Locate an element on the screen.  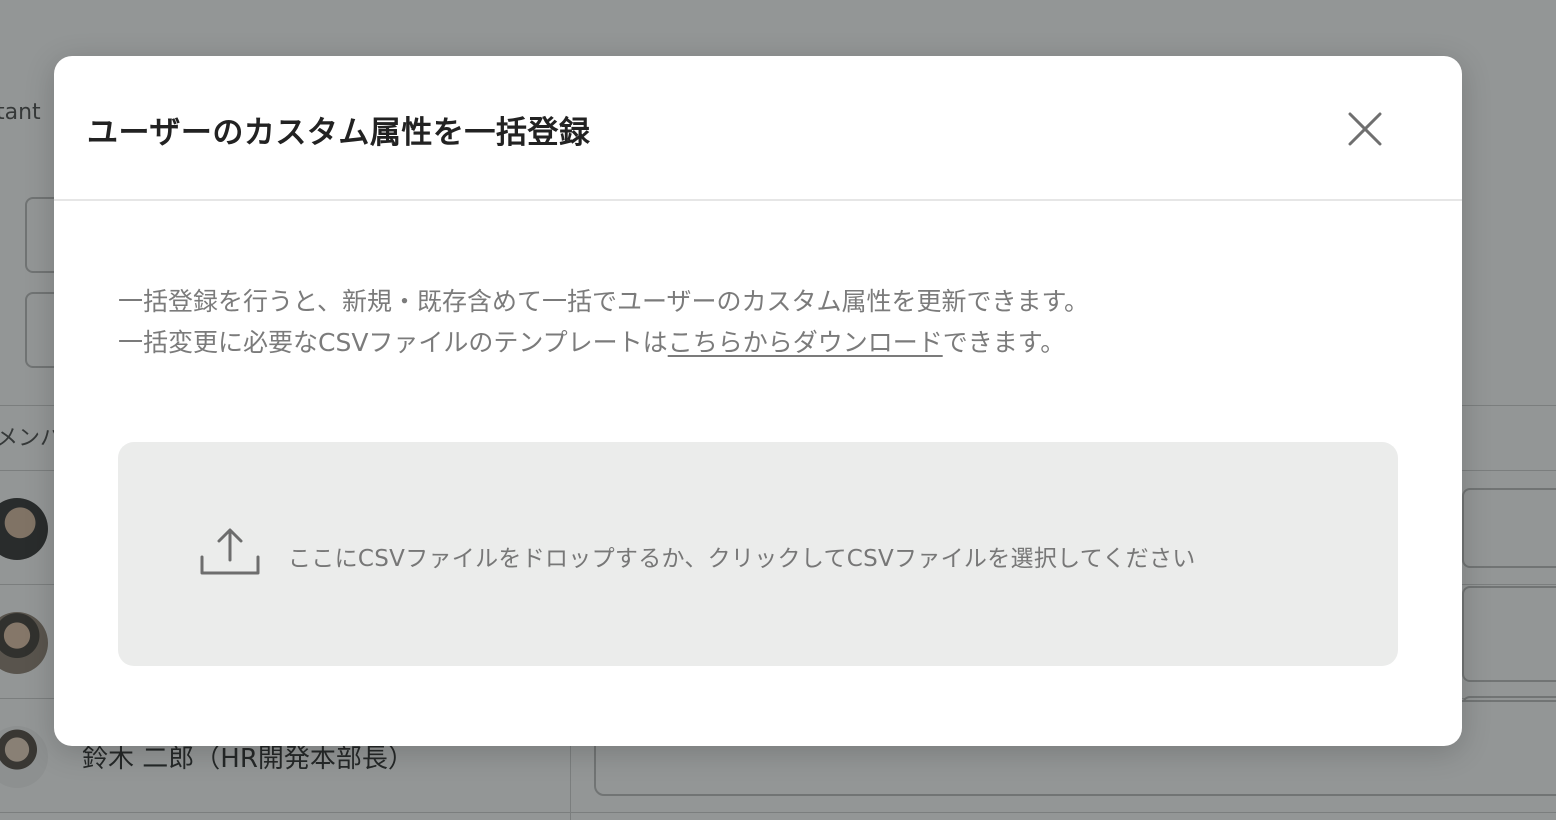
close-icon is located at coordinates (1365, 129).